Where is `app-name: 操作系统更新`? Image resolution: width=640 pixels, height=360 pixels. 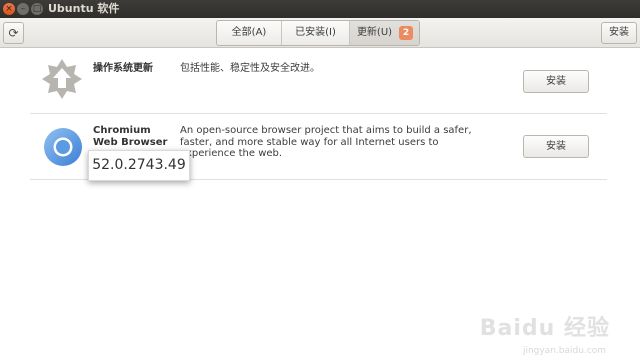 app-name: 操作系统更新 is located at coordinates (123, 68).